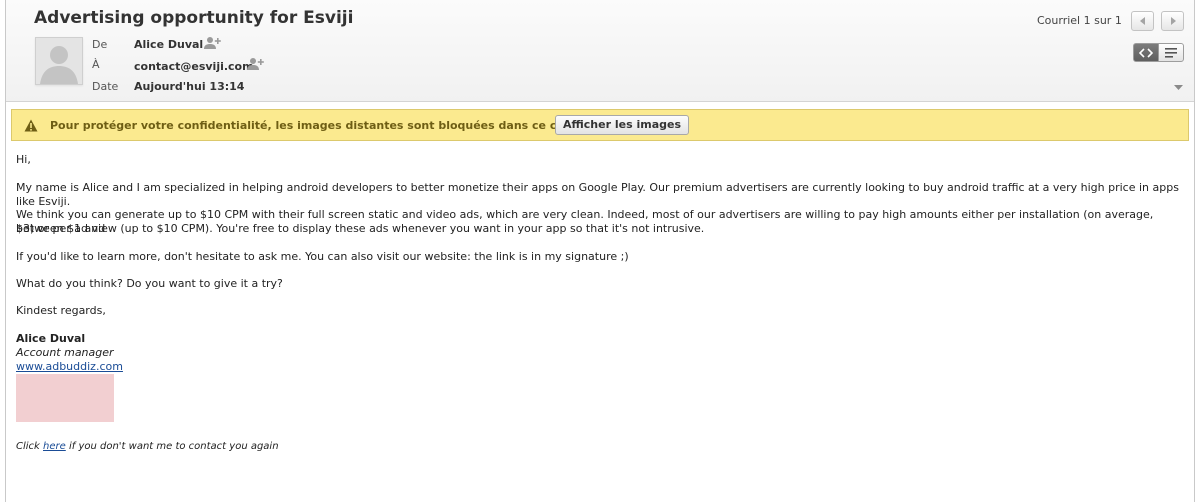 The width and height of the screenshot is (1200, 502). I want to click on show-images-button: Afficher les images, so click(622, 125).